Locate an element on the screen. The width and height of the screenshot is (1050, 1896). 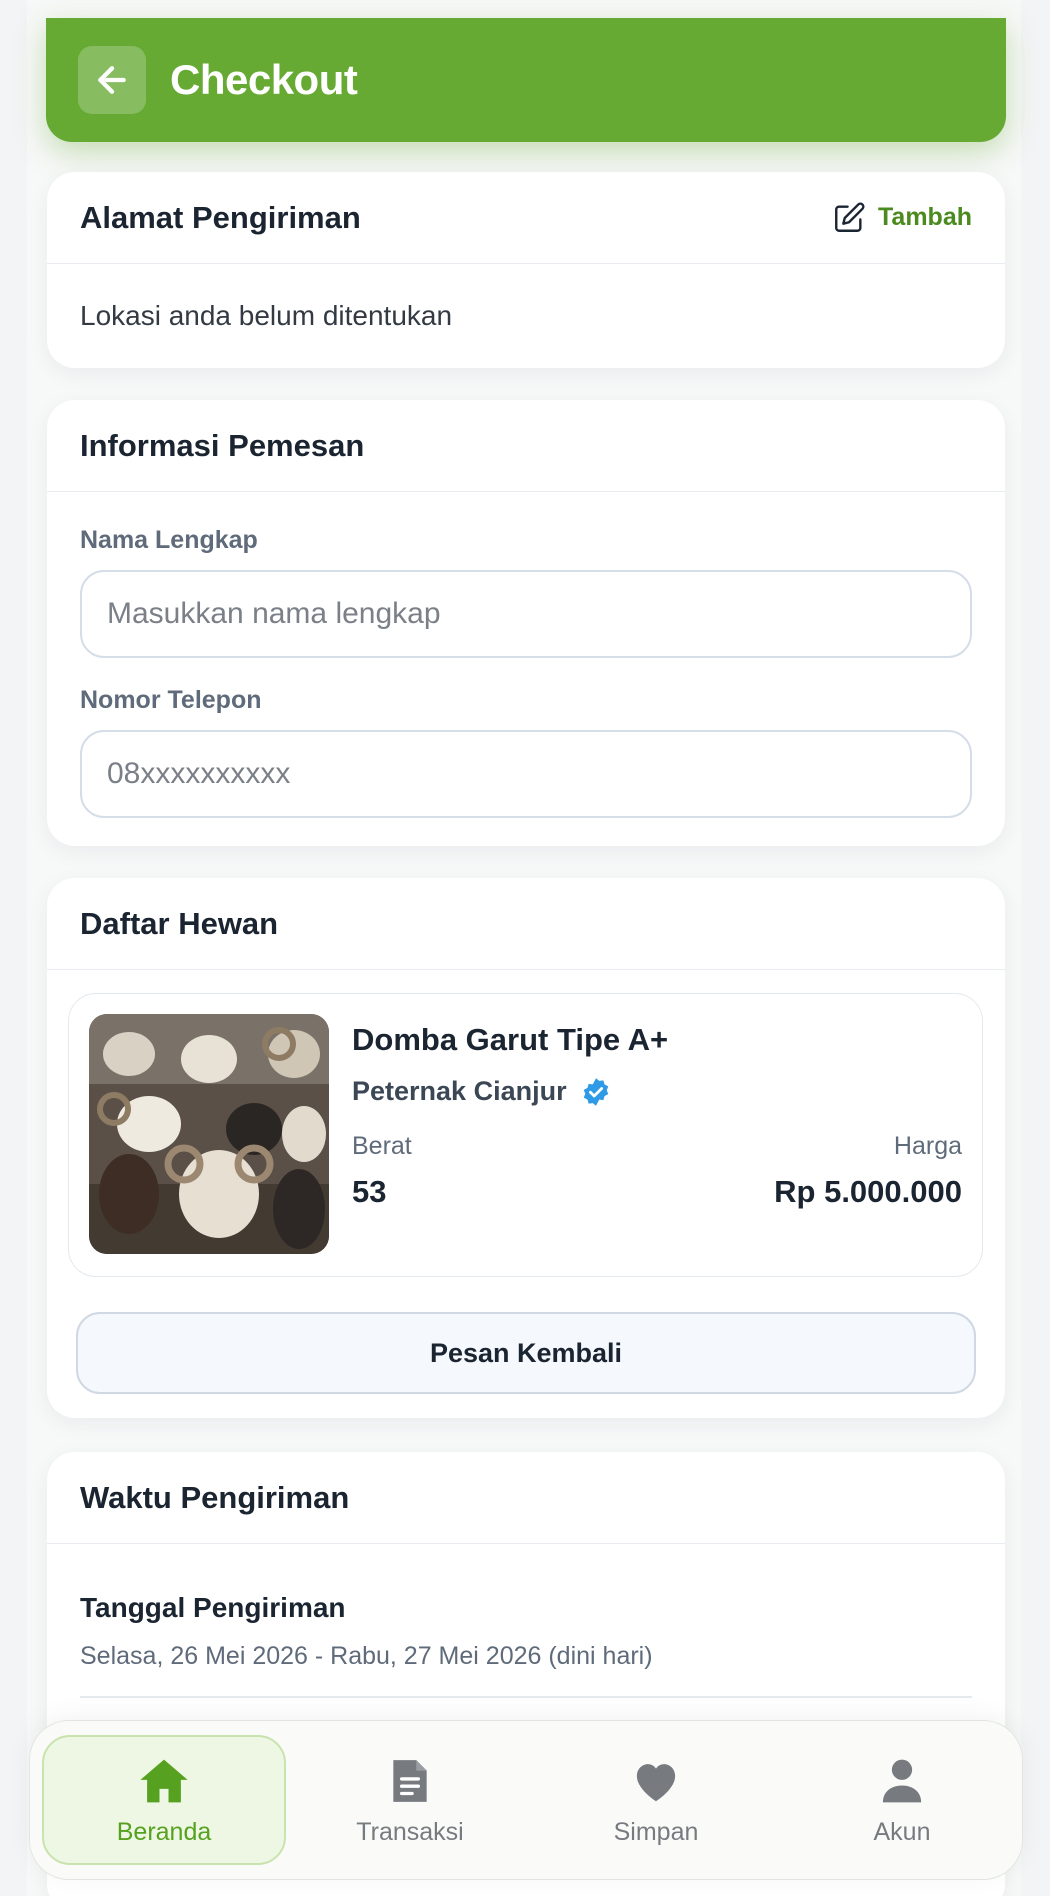
phone-input: 08xxxxxxxxxx is located at coordinates (526, 774).